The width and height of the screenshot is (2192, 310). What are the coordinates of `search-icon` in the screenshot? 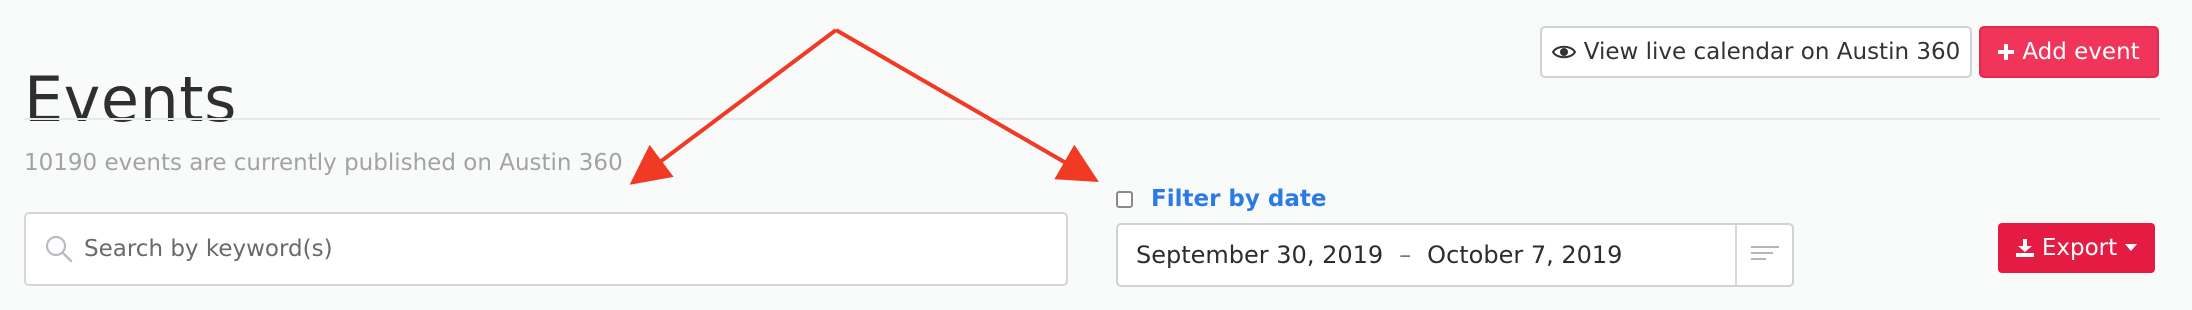 It's located at (59, 249).